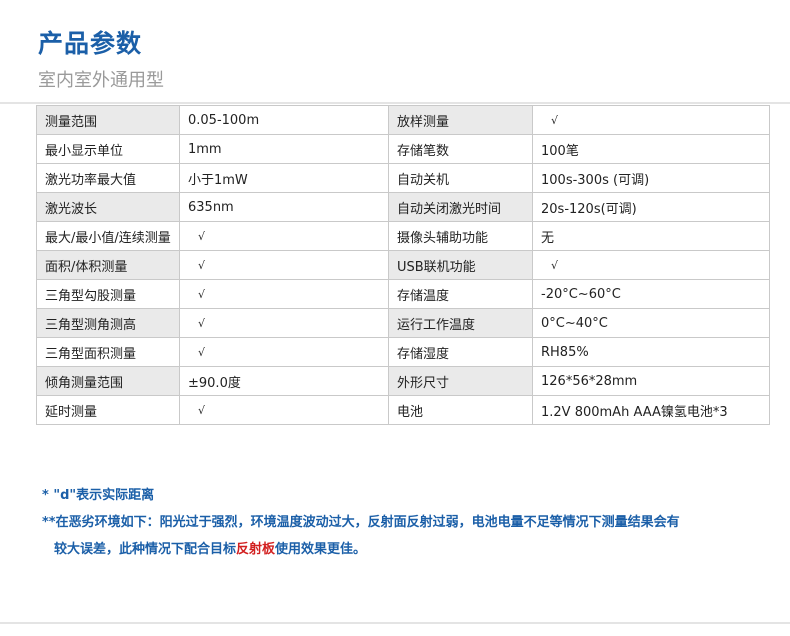 The height and width of the screenshot is (636, 790). I want to click on spec-value: 20s-120s(可调), so click(651, 207).